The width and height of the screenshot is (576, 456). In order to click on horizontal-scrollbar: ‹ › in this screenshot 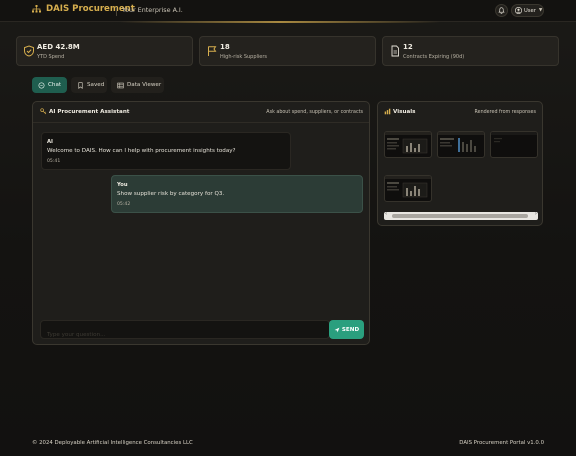, I will do `click(461, 215)`.